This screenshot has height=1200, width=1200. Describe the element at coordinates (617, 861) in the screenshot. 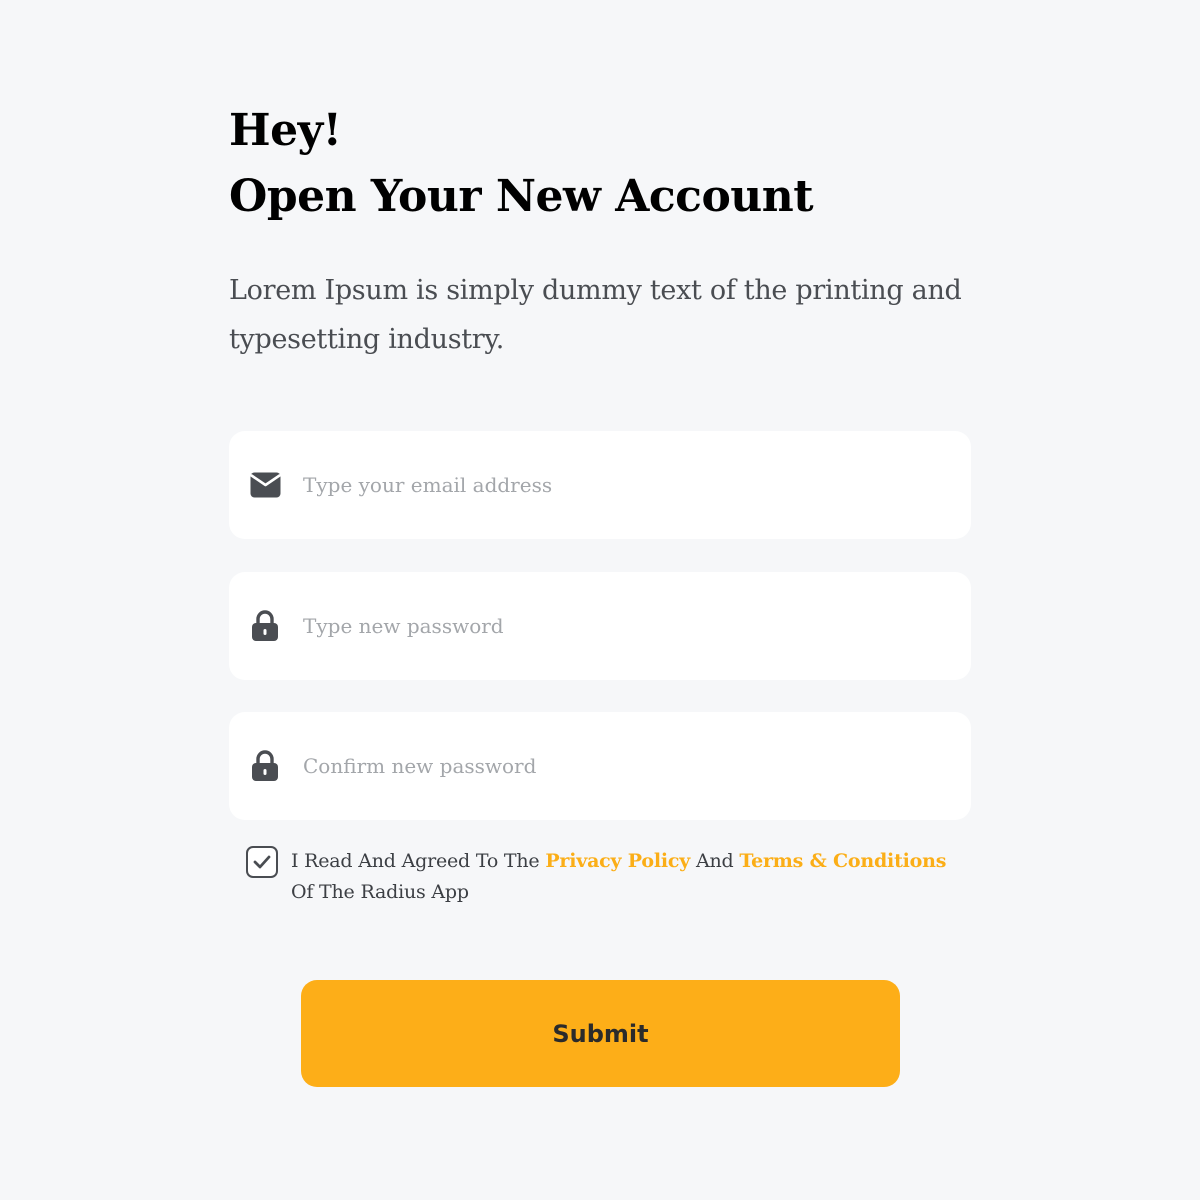

I see `privacy-policy-link: Privacy Policy` at that location.